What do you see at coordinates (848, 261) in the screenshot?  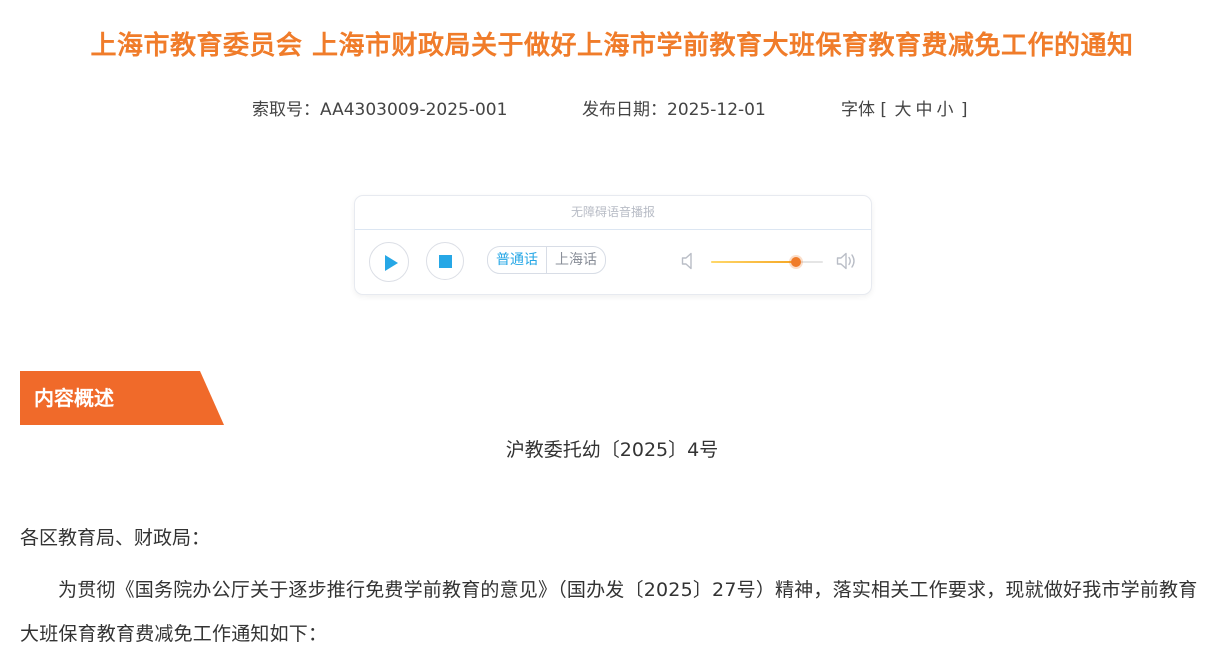 I see `speaker-high-icon` at bounding box center [848, 261].